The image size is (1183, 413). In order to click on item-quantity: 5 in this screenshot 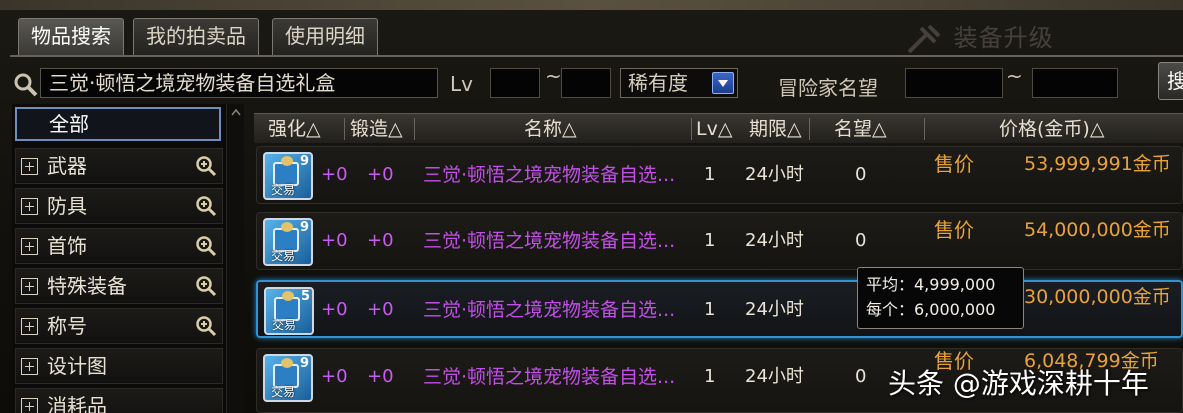, I will do `click(305, 296)`.